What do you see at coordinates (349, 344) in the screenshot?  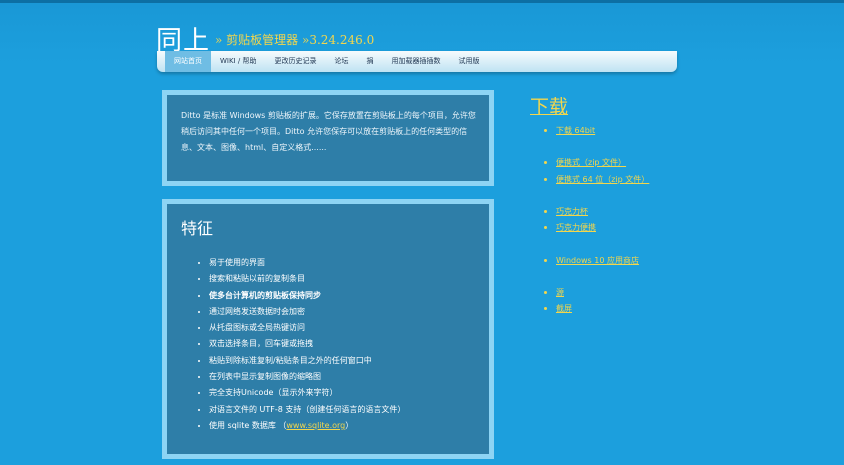 I see `feature-item: 双击选择条目，回车键或拖拽` at bounding box center [349, 344].